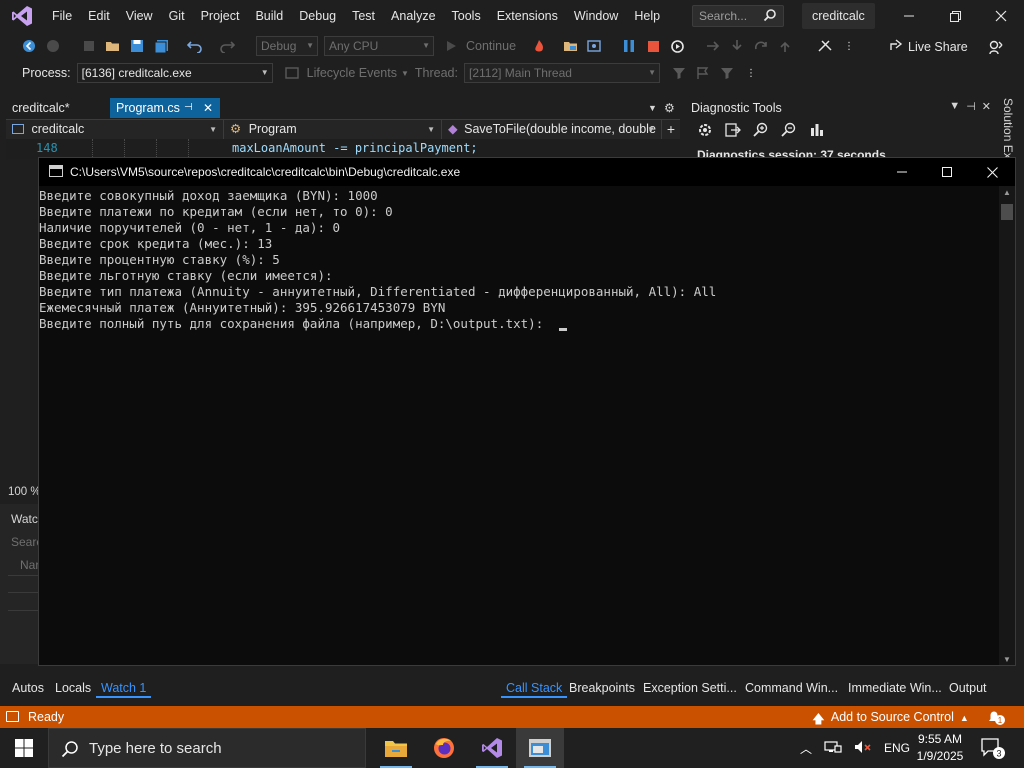 The width and height of the screenshot is (1024, 768). What do you see at coordinates (24, 748) in the screenshot?
I see `windows-start-icon` at bounding box center [24, 748].